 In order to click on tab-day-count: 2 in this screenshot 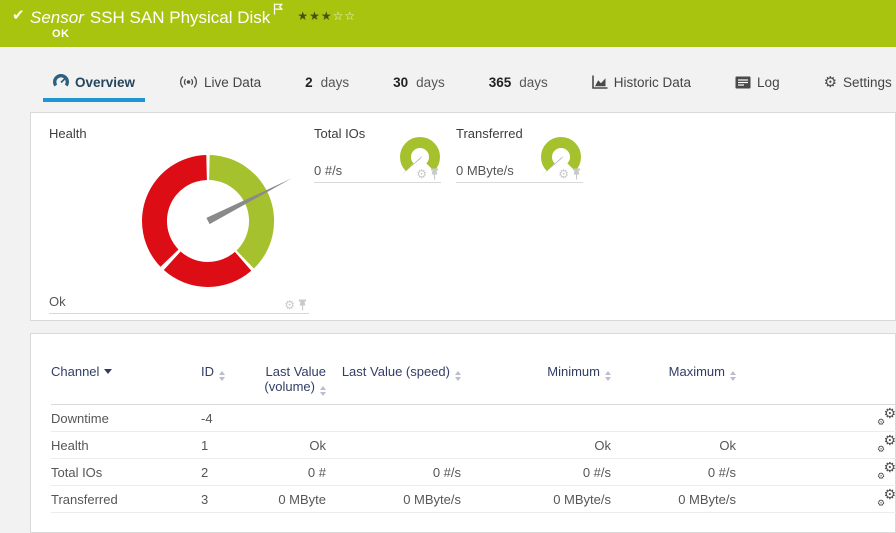, I will do `click(309, 82)`.